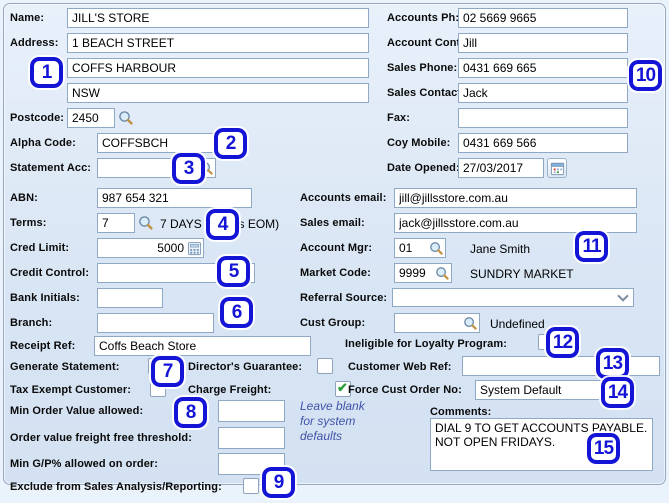  Describe the element at coordinates (517, 324) in the screenshot. I see `cust-group-display: Undefined` at that location.